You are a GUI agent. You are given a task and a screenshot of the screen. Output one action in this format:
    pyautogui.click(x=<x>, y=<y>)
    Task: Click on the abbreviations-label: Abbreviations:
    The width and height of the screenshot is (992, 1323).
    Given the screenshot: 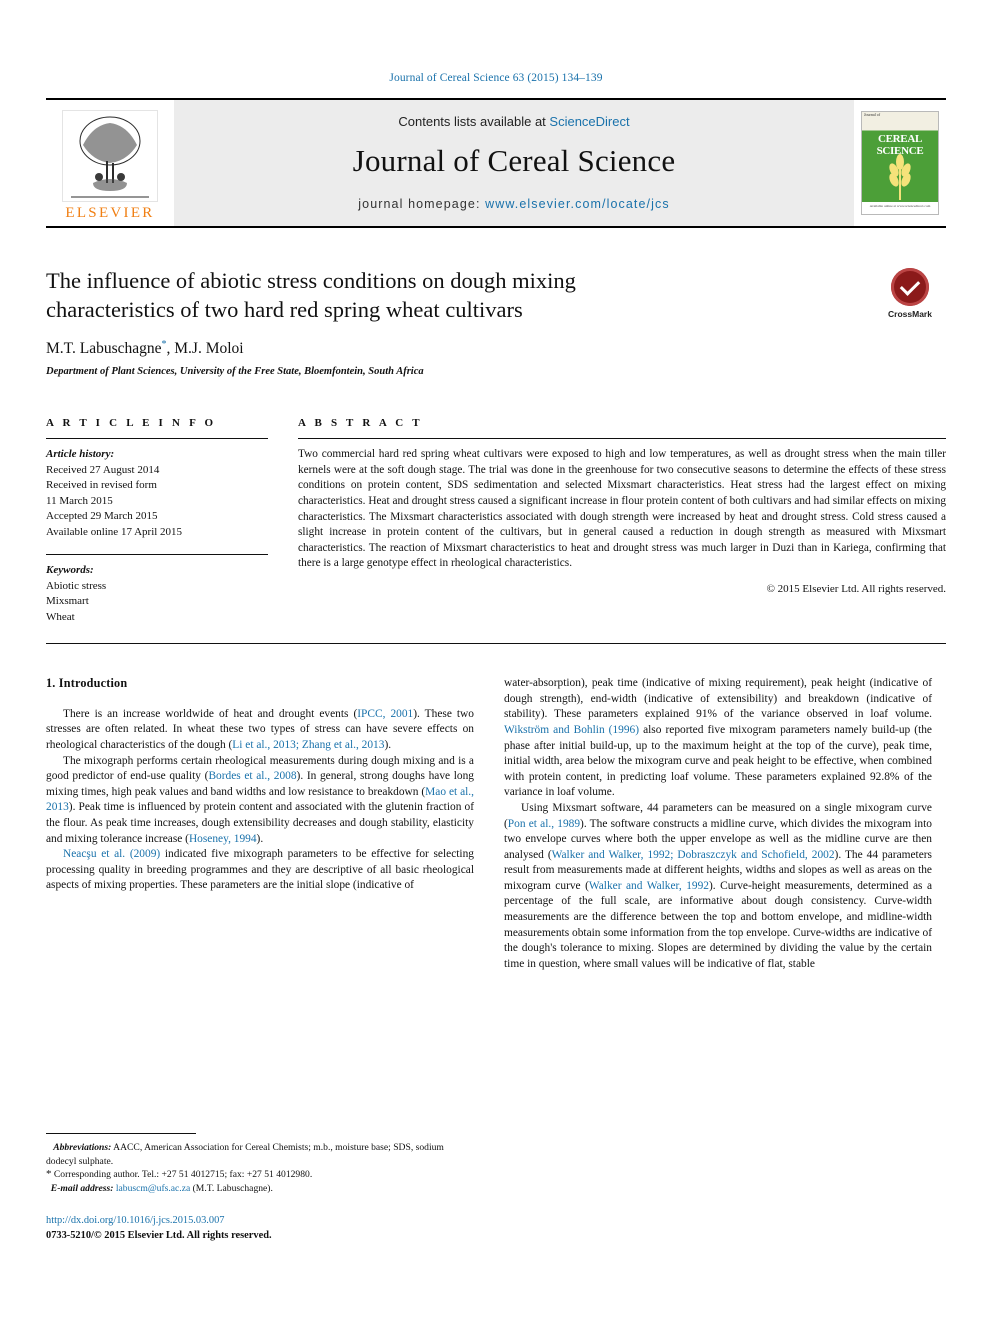 What is the action you would take?
    pyautogui.click(x=82, y=1147)
    